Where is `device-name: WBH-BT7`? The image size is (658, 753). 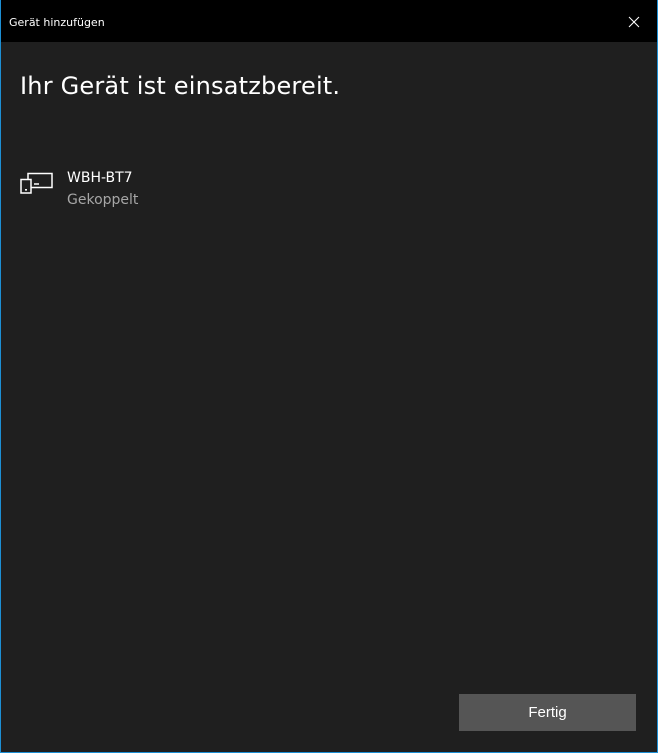
device-name: WBH-BT7 is located at coordinates (100, 178).